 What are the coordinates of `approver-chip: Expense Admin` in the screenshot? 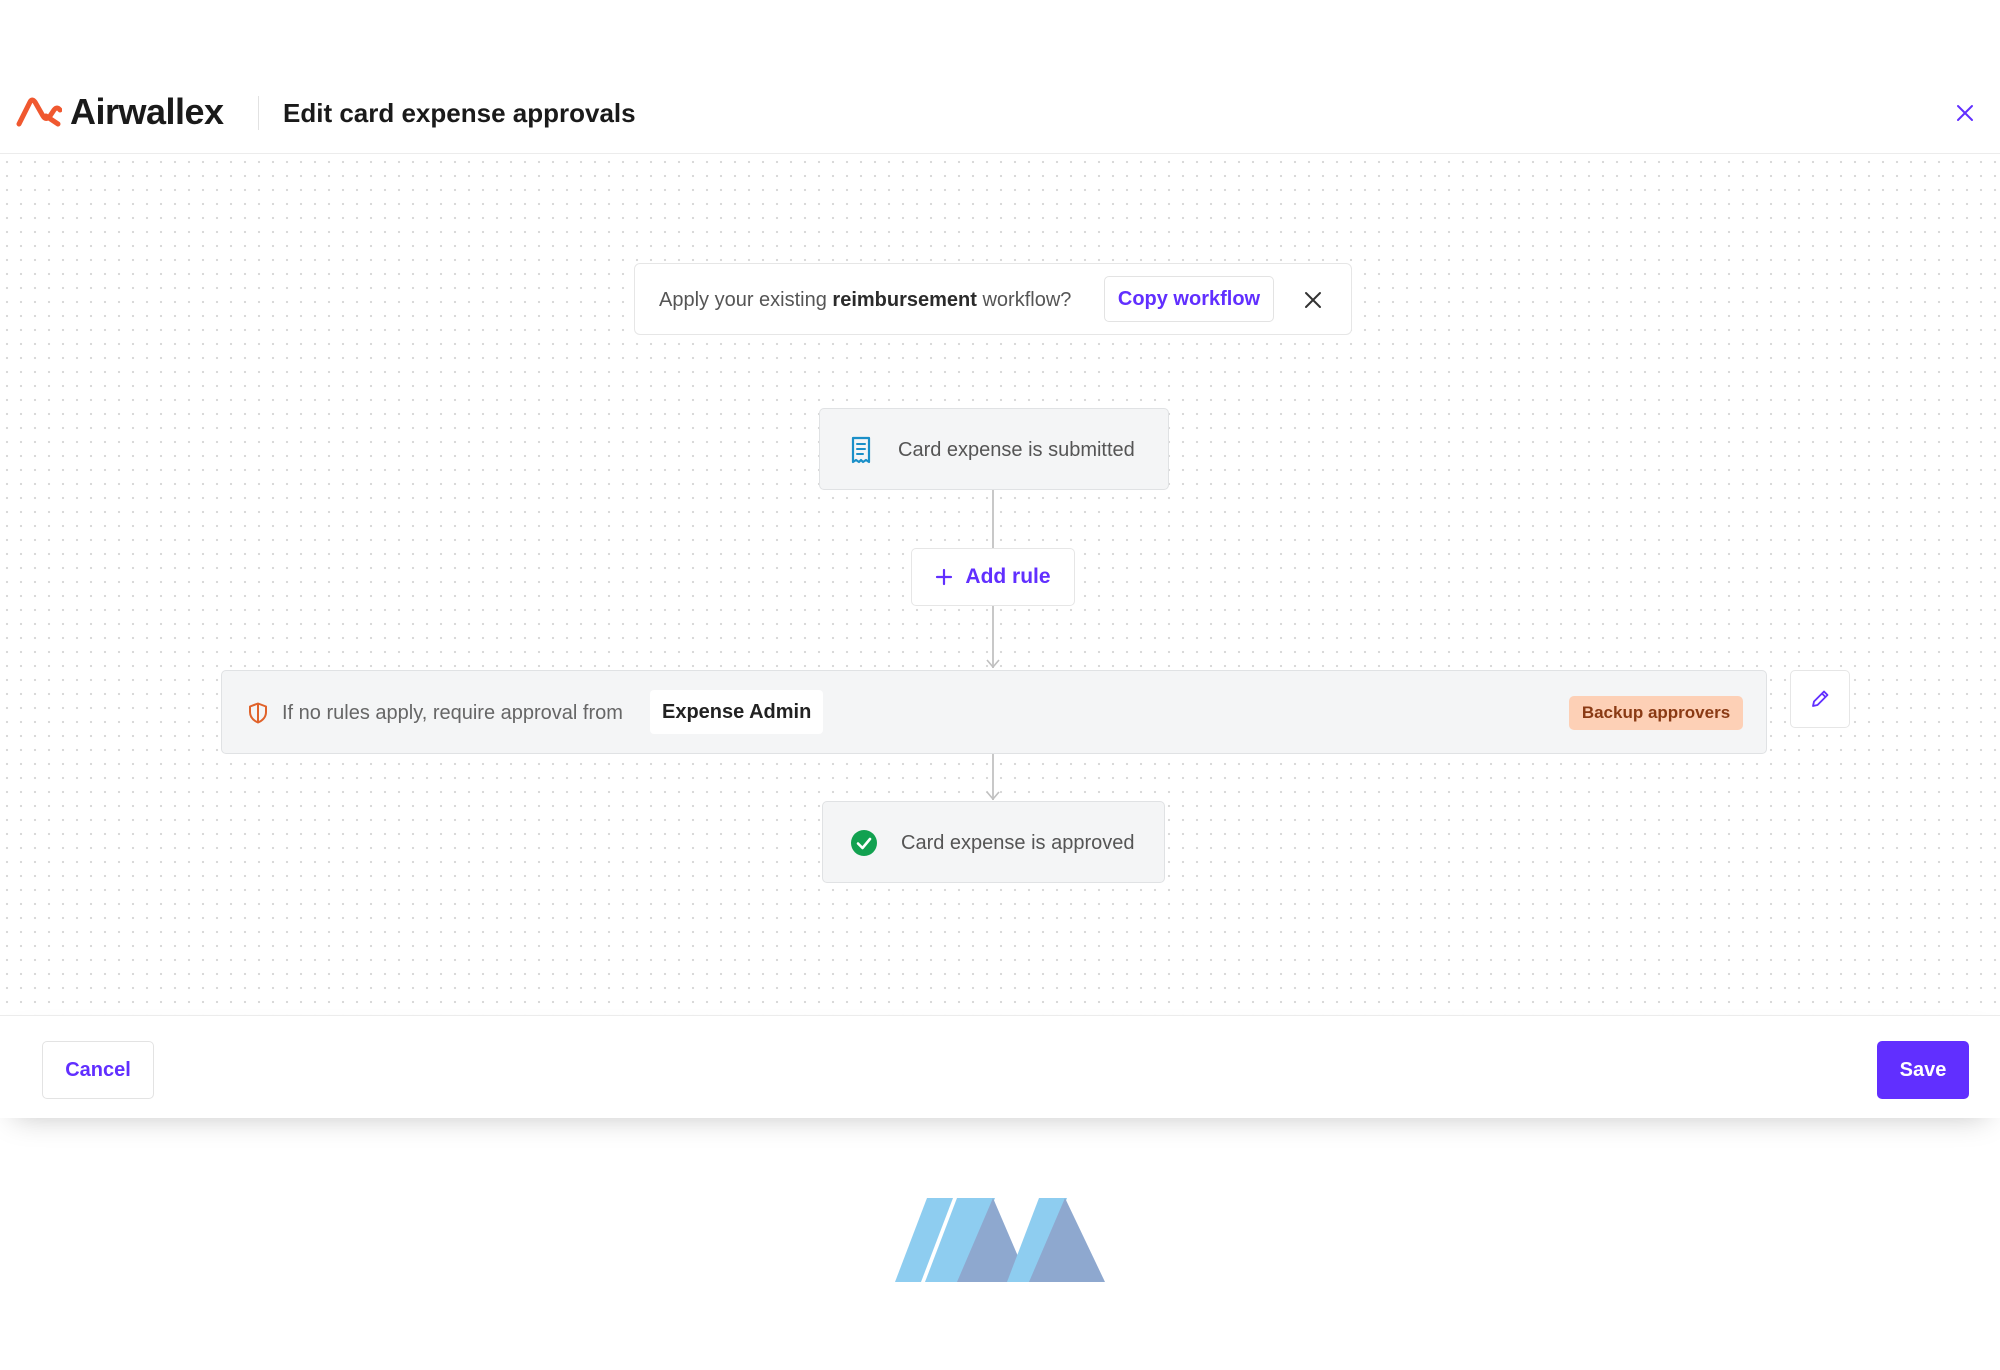 It's located at (737, 712).